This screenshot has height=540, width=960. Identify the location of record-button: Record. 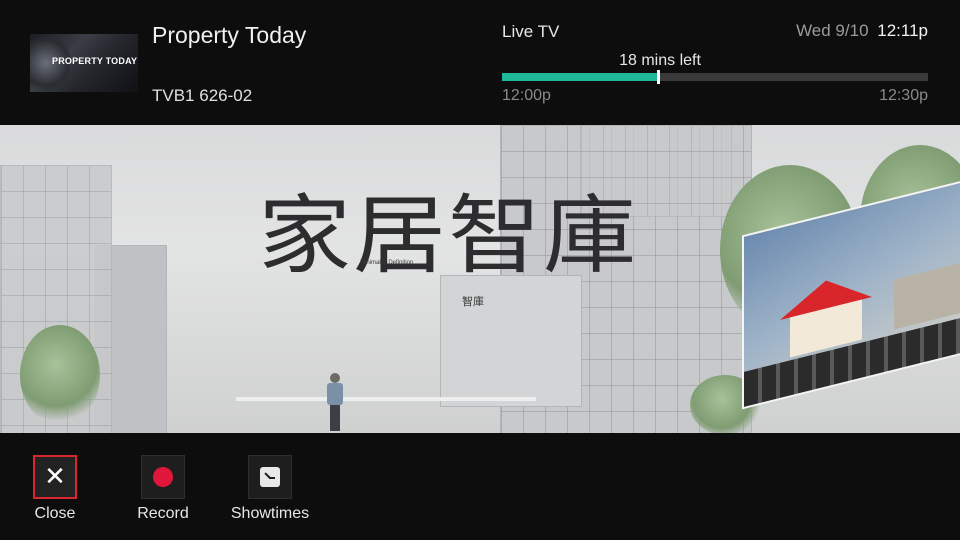
(163, 489).